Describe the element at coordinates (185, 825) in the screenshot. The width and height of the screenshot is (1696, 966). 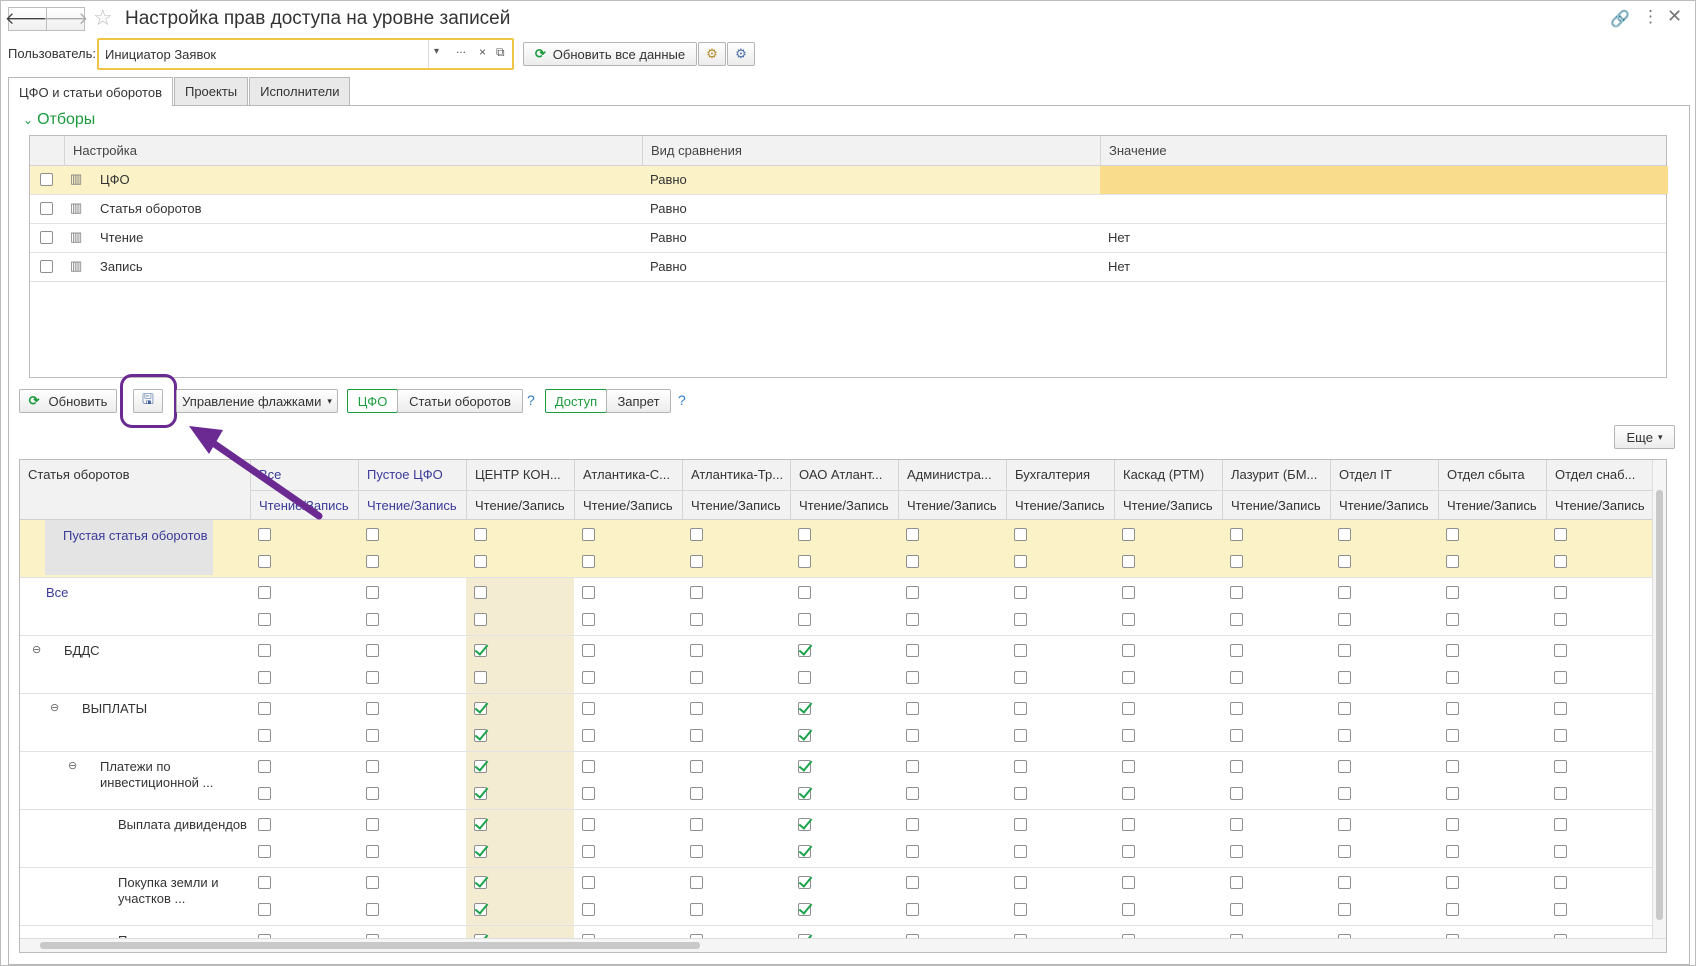
I see `matrix-row-label: Выплата дивидендов` at that location.